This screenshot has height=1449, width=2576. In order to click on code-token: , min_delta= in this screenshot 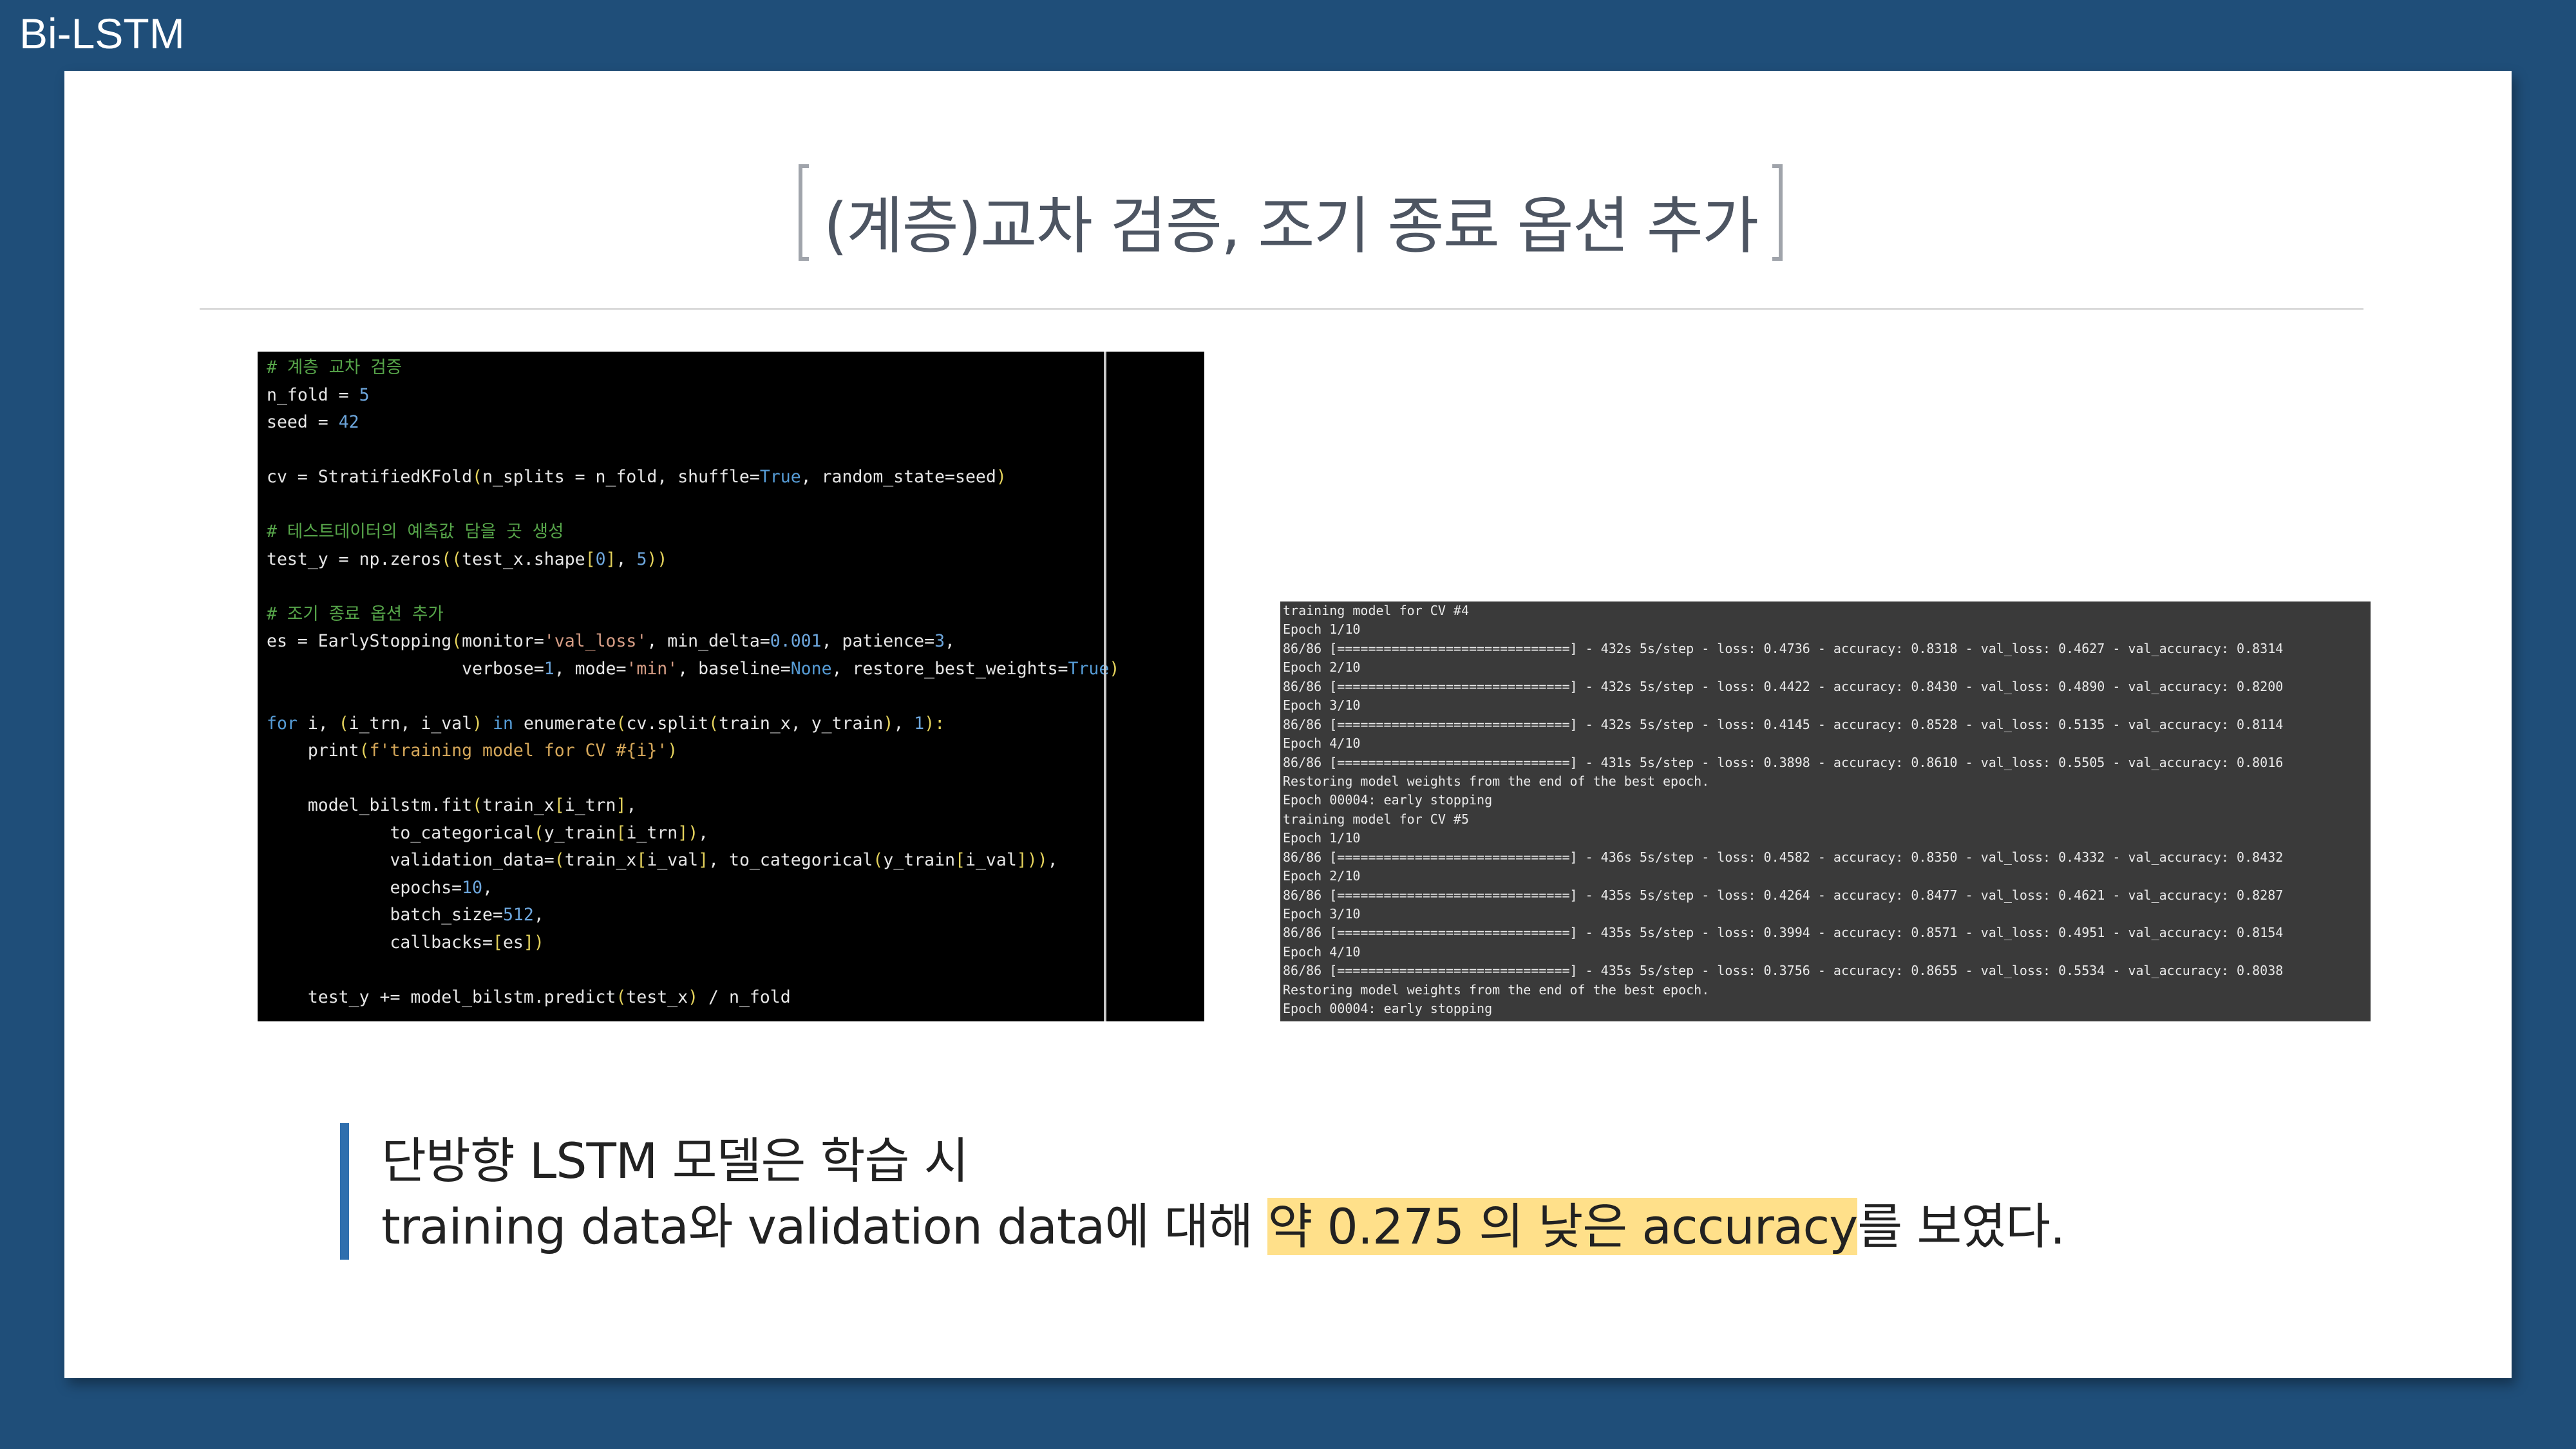, I will do `click(709, 641)`.